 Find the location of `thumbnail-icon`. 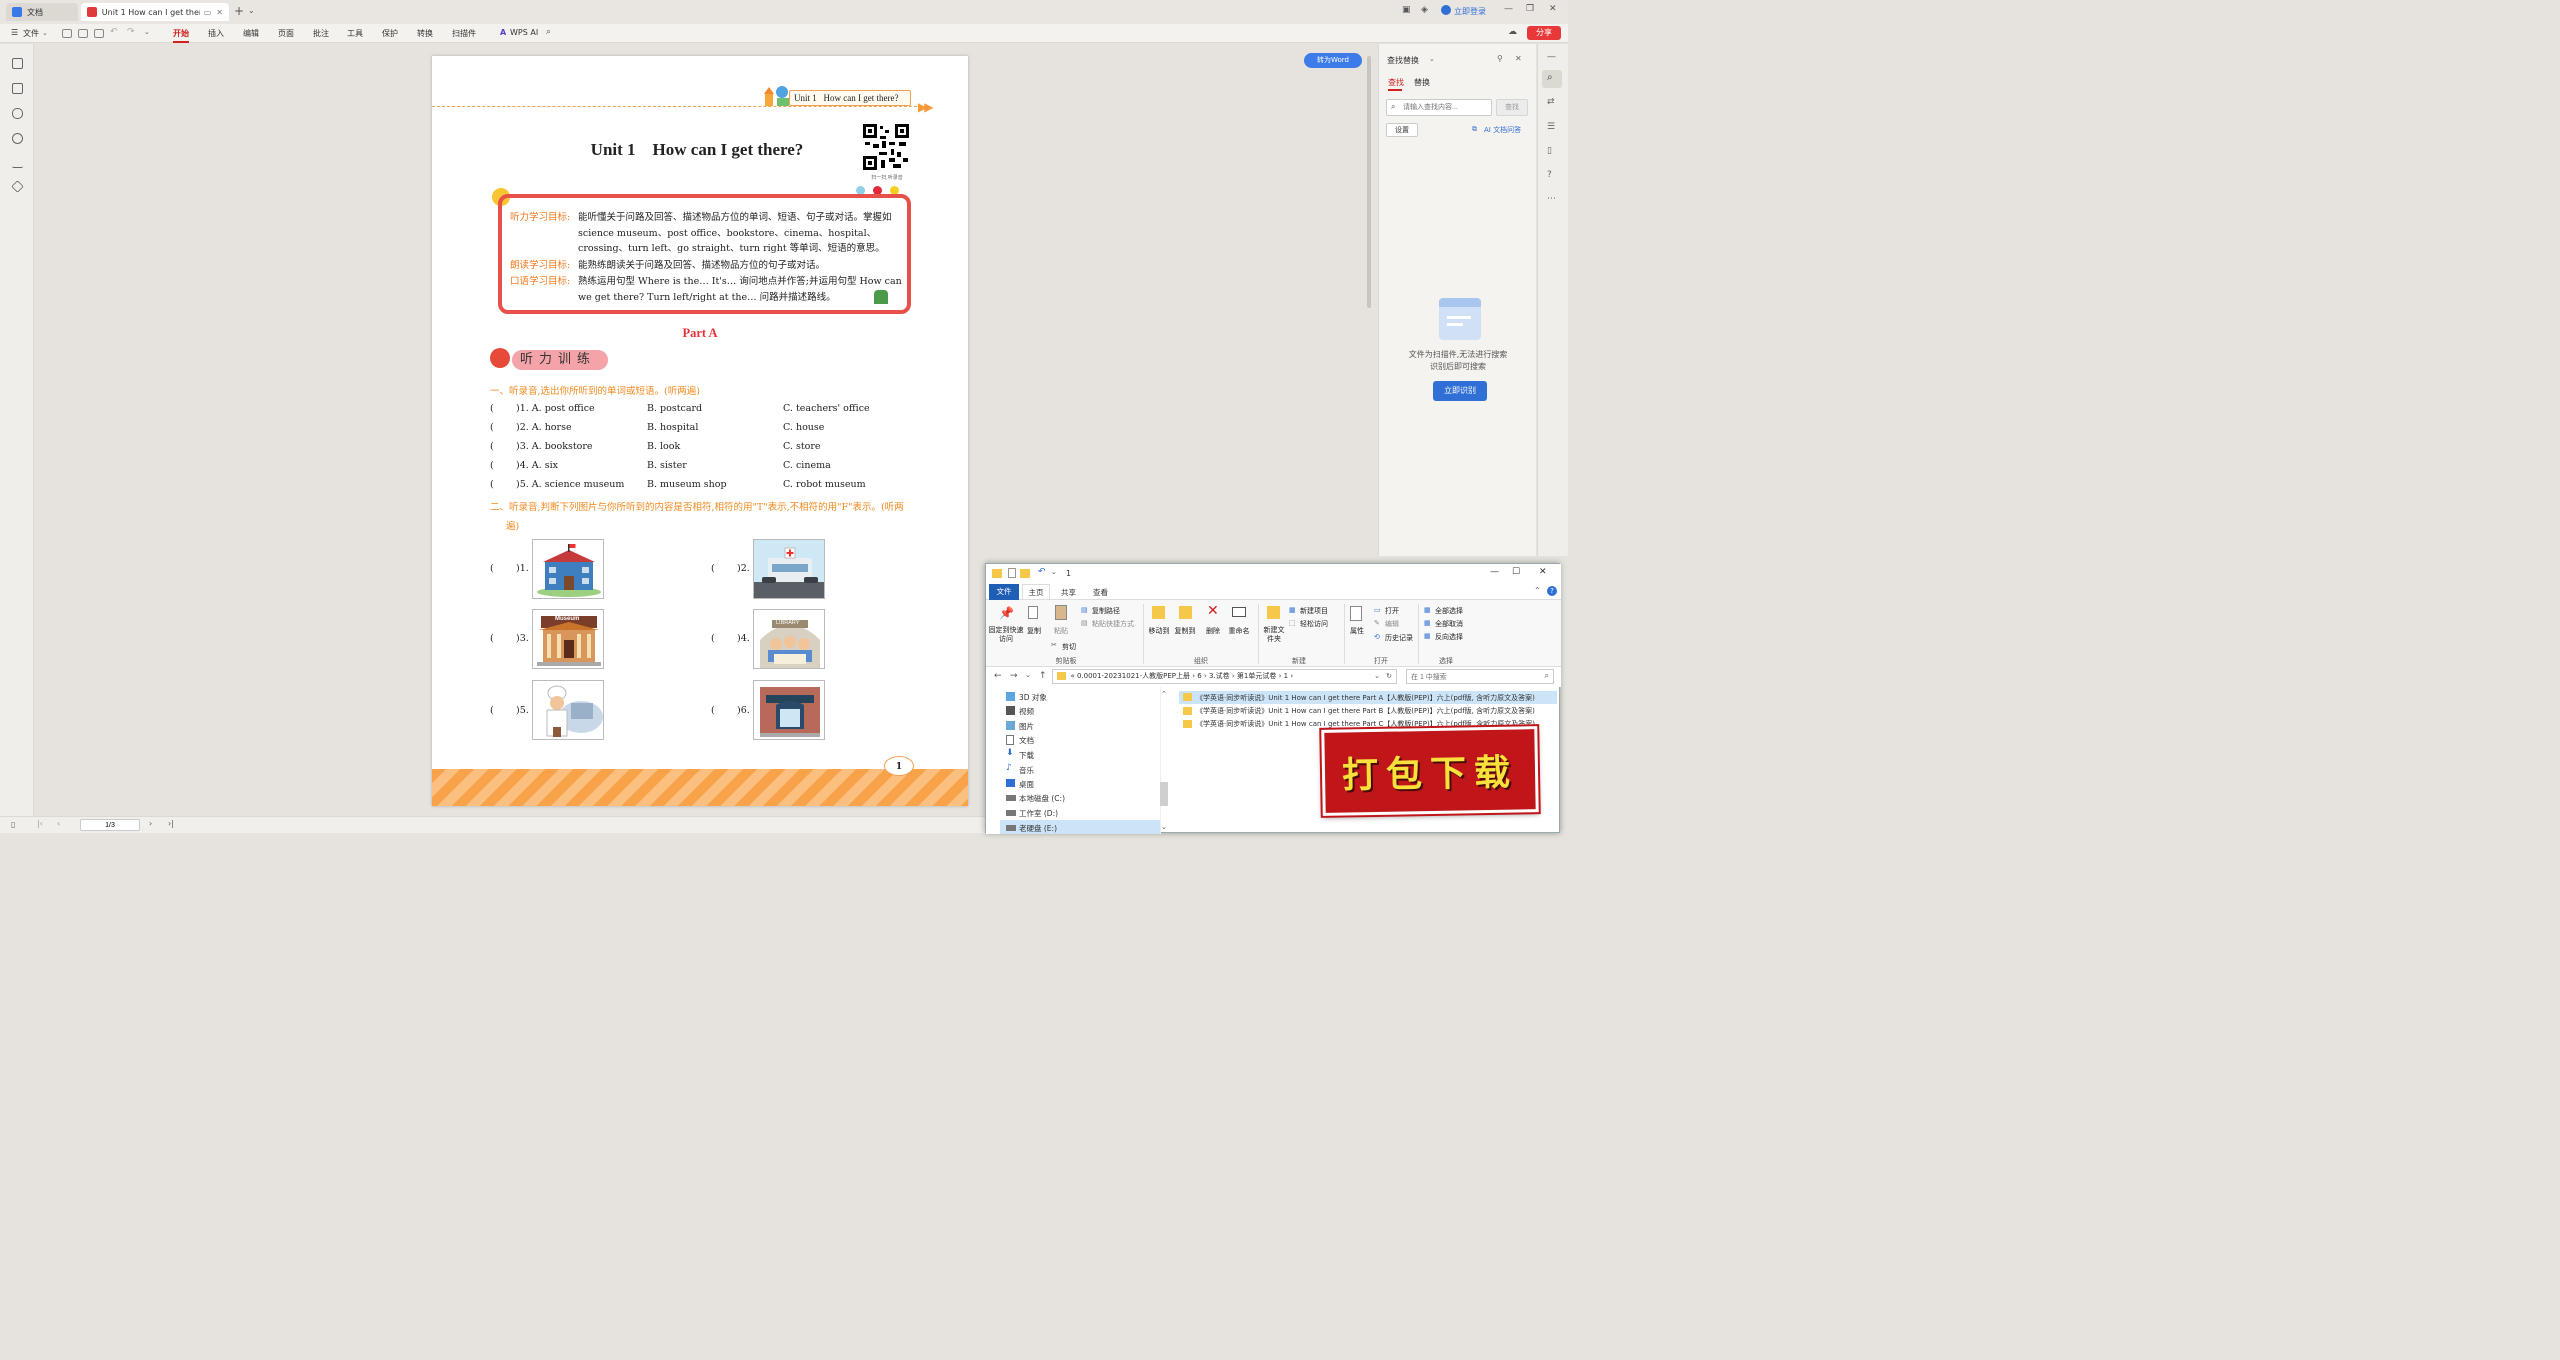

thumbnail-icon is located at coordinates (17, 88).